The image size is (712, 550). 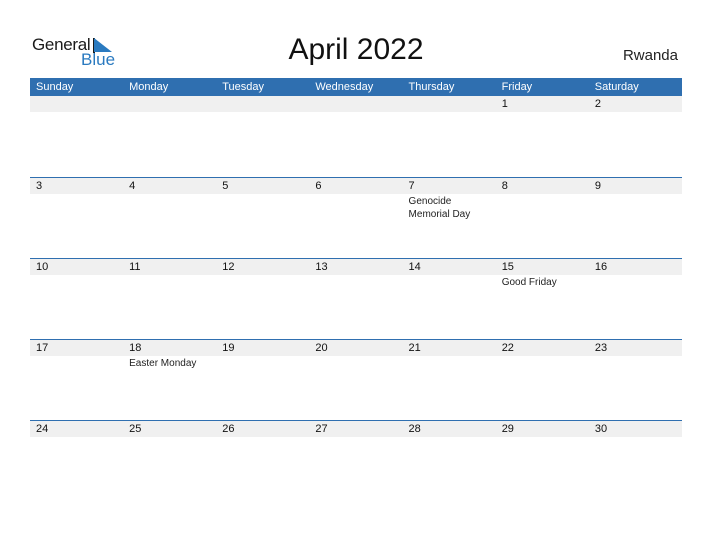 What do you see at coordinates (39, 186) in the screenshot?
I see `day-number: 3` at bounding box center [39, 186].